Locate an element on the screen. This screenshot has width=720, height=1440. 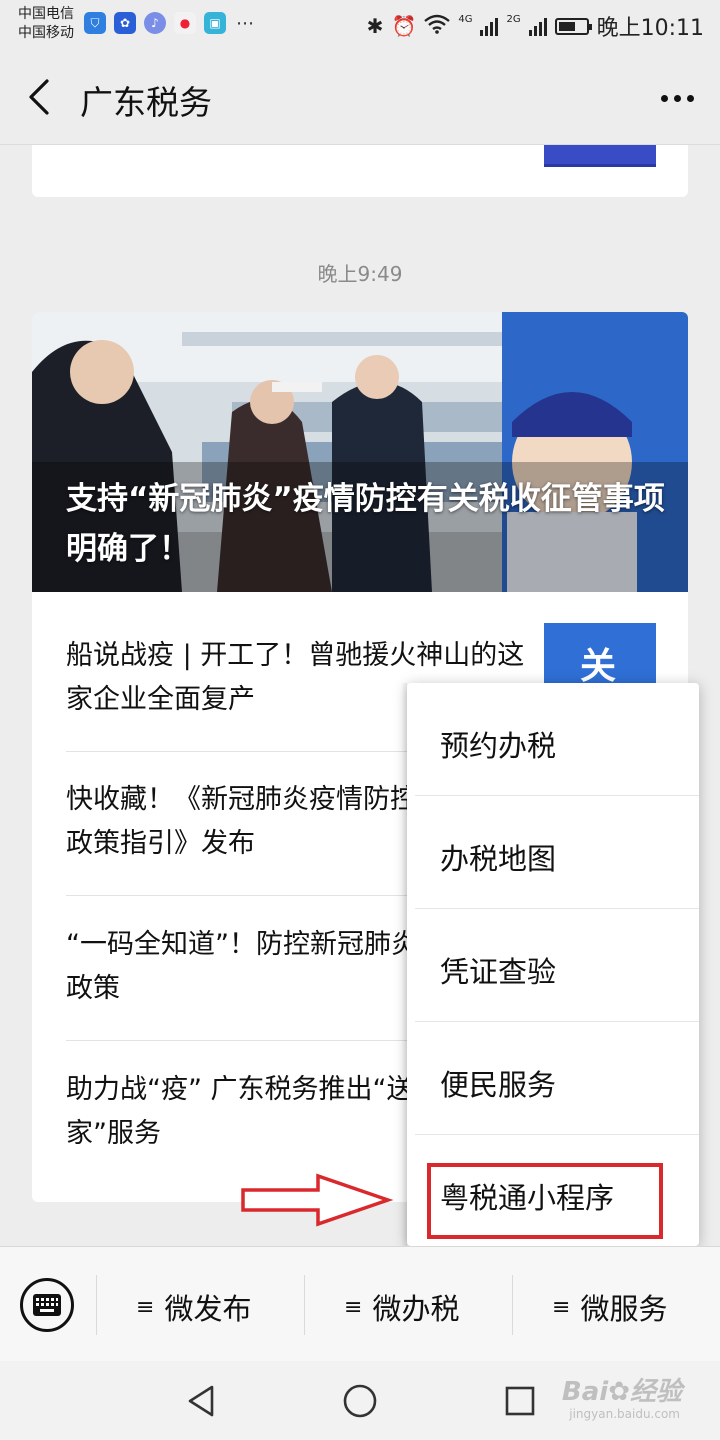
nav-bar: 广东税务 is located at coordinates (360, 97).